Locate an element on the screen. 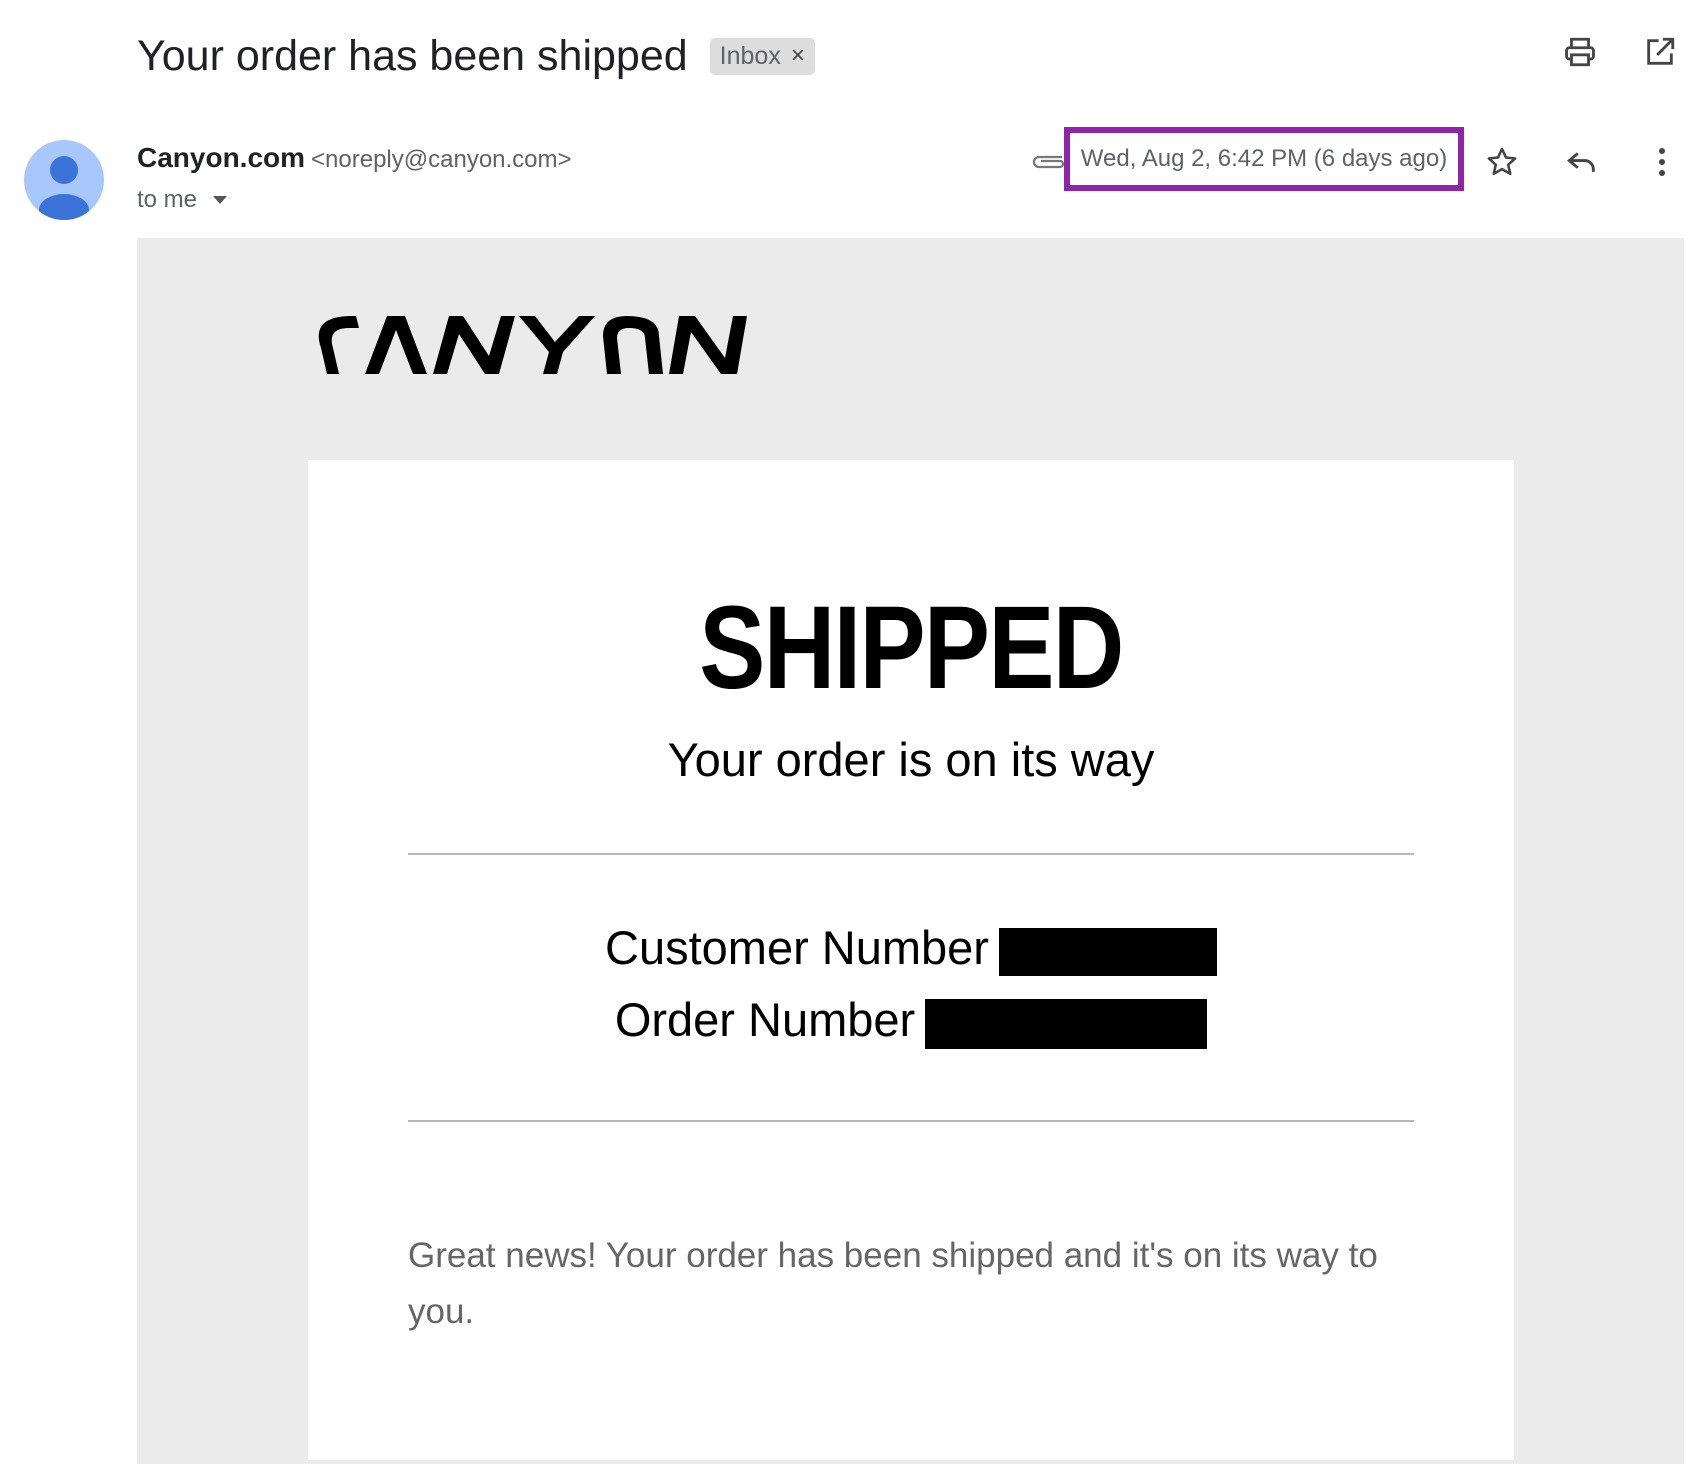  order-number-row: Order Number is located at coordinates (911, 1020).